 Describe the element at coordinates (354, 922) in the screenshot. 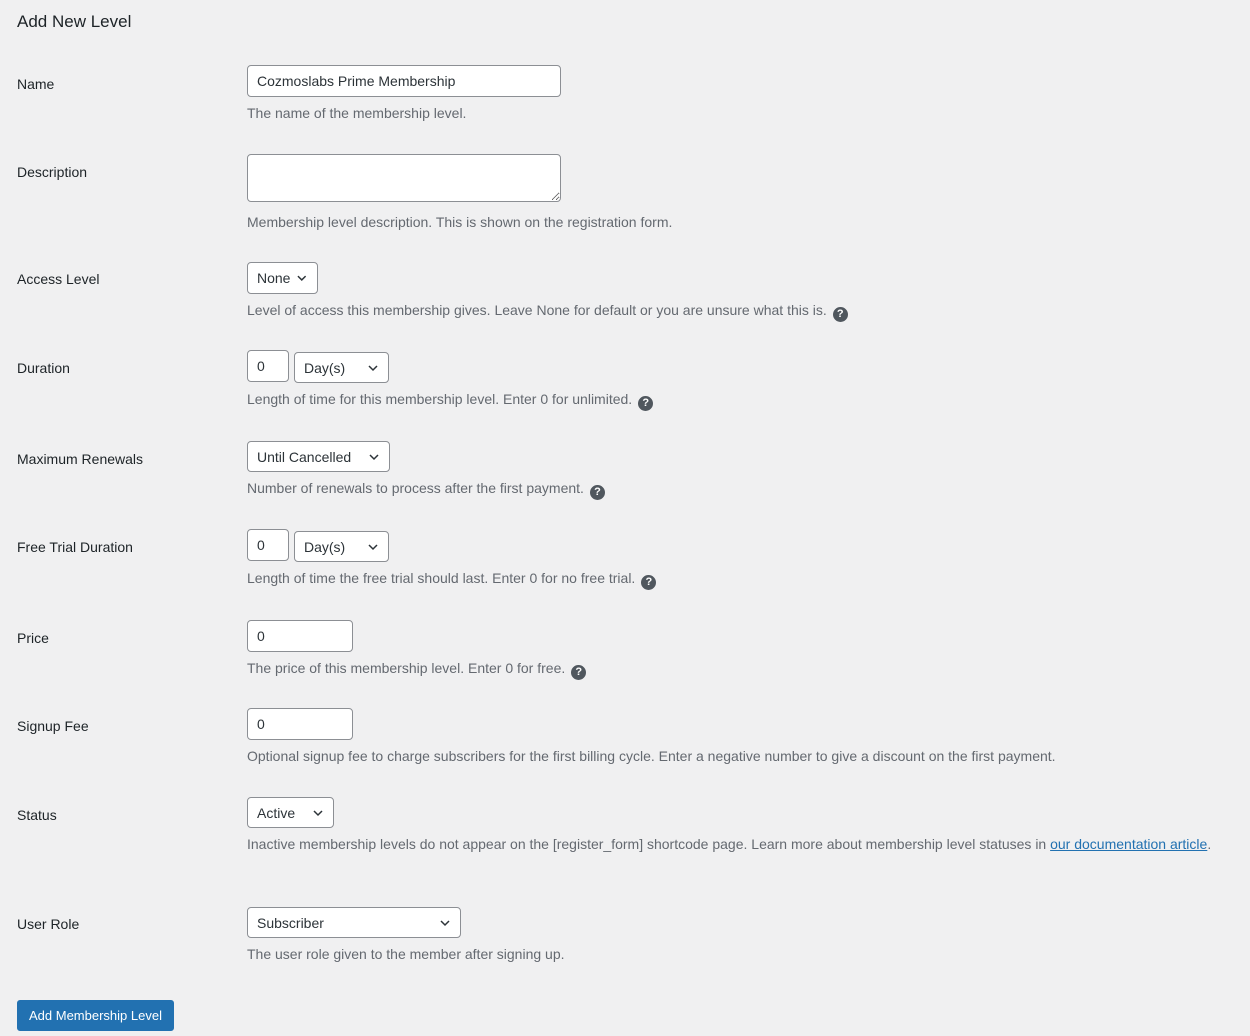

I see `user-role-select: Subscriber` at that location.